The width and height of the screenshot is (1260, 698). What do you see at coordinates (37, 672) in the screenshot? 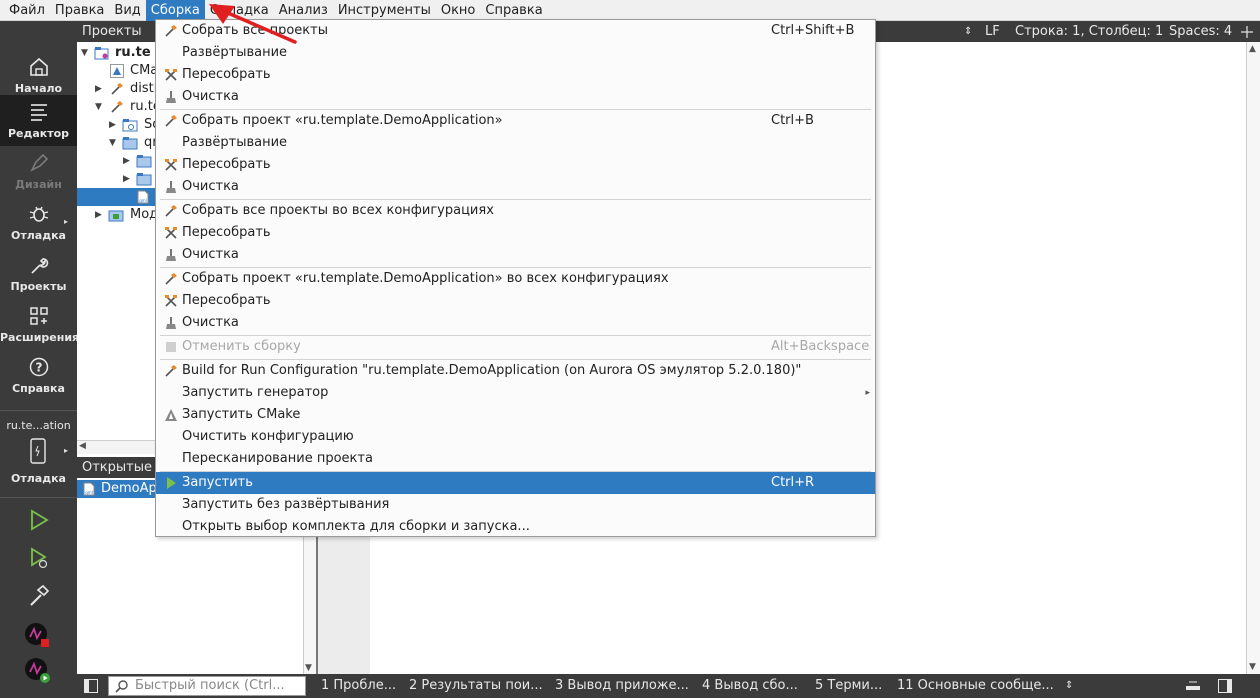
I see `profiler-run-icon` at bounding box center [37, 672].